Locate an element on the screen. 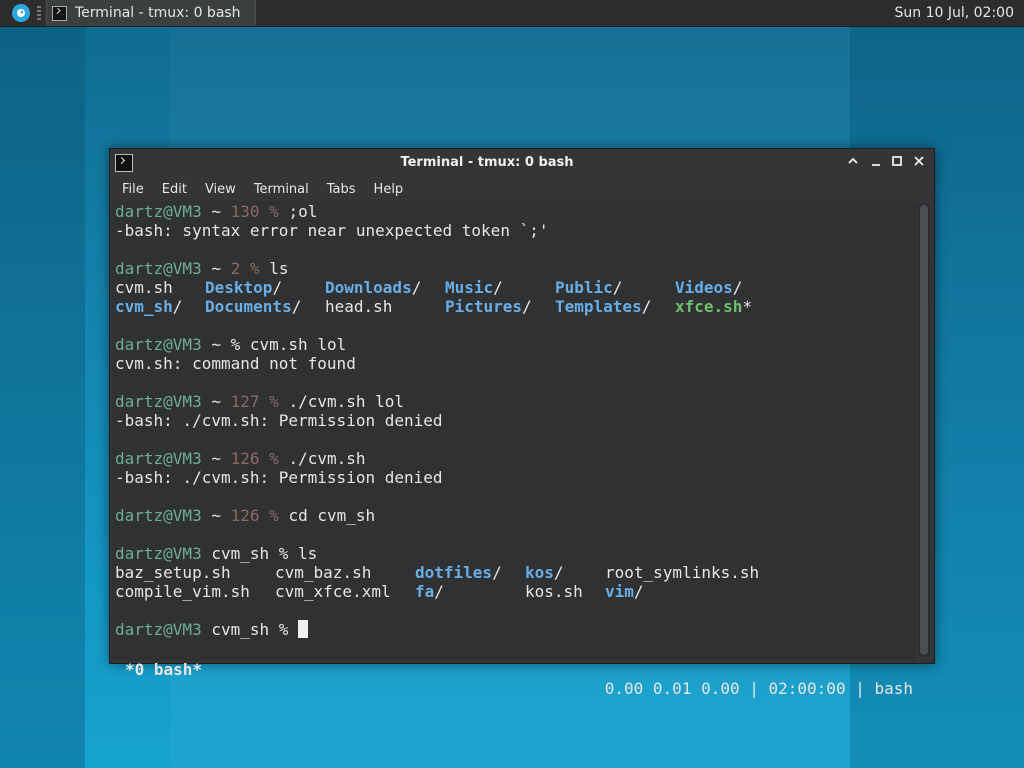 This screenshot has width=1024, height=768. directory-entry: fa/ is located at coordinates (429, 591).